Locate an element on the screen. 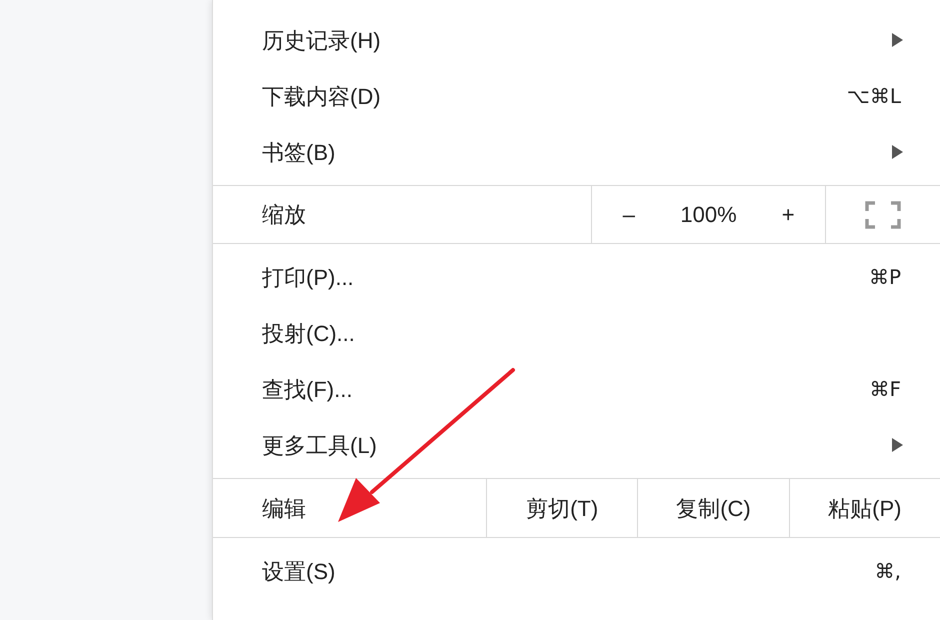 Image resolution: width=940 pixels, height=620 pixels. menu-item-label: 书签(B) is located at coordinates (299, 152).